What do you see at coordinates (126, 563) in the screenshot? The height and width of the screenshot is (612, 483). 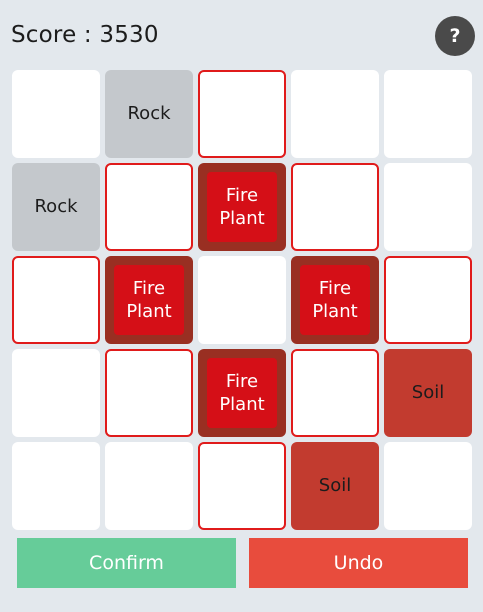 I see `confirm-button: Confirm` at bounding box center [126, 563].